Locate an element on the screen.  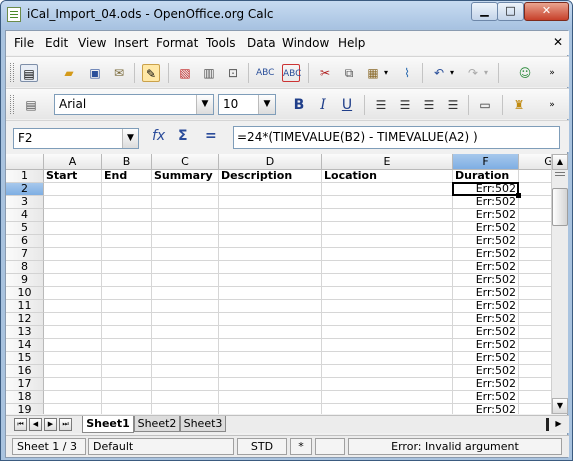
cell-d14 is located at coordinates (270, 345).